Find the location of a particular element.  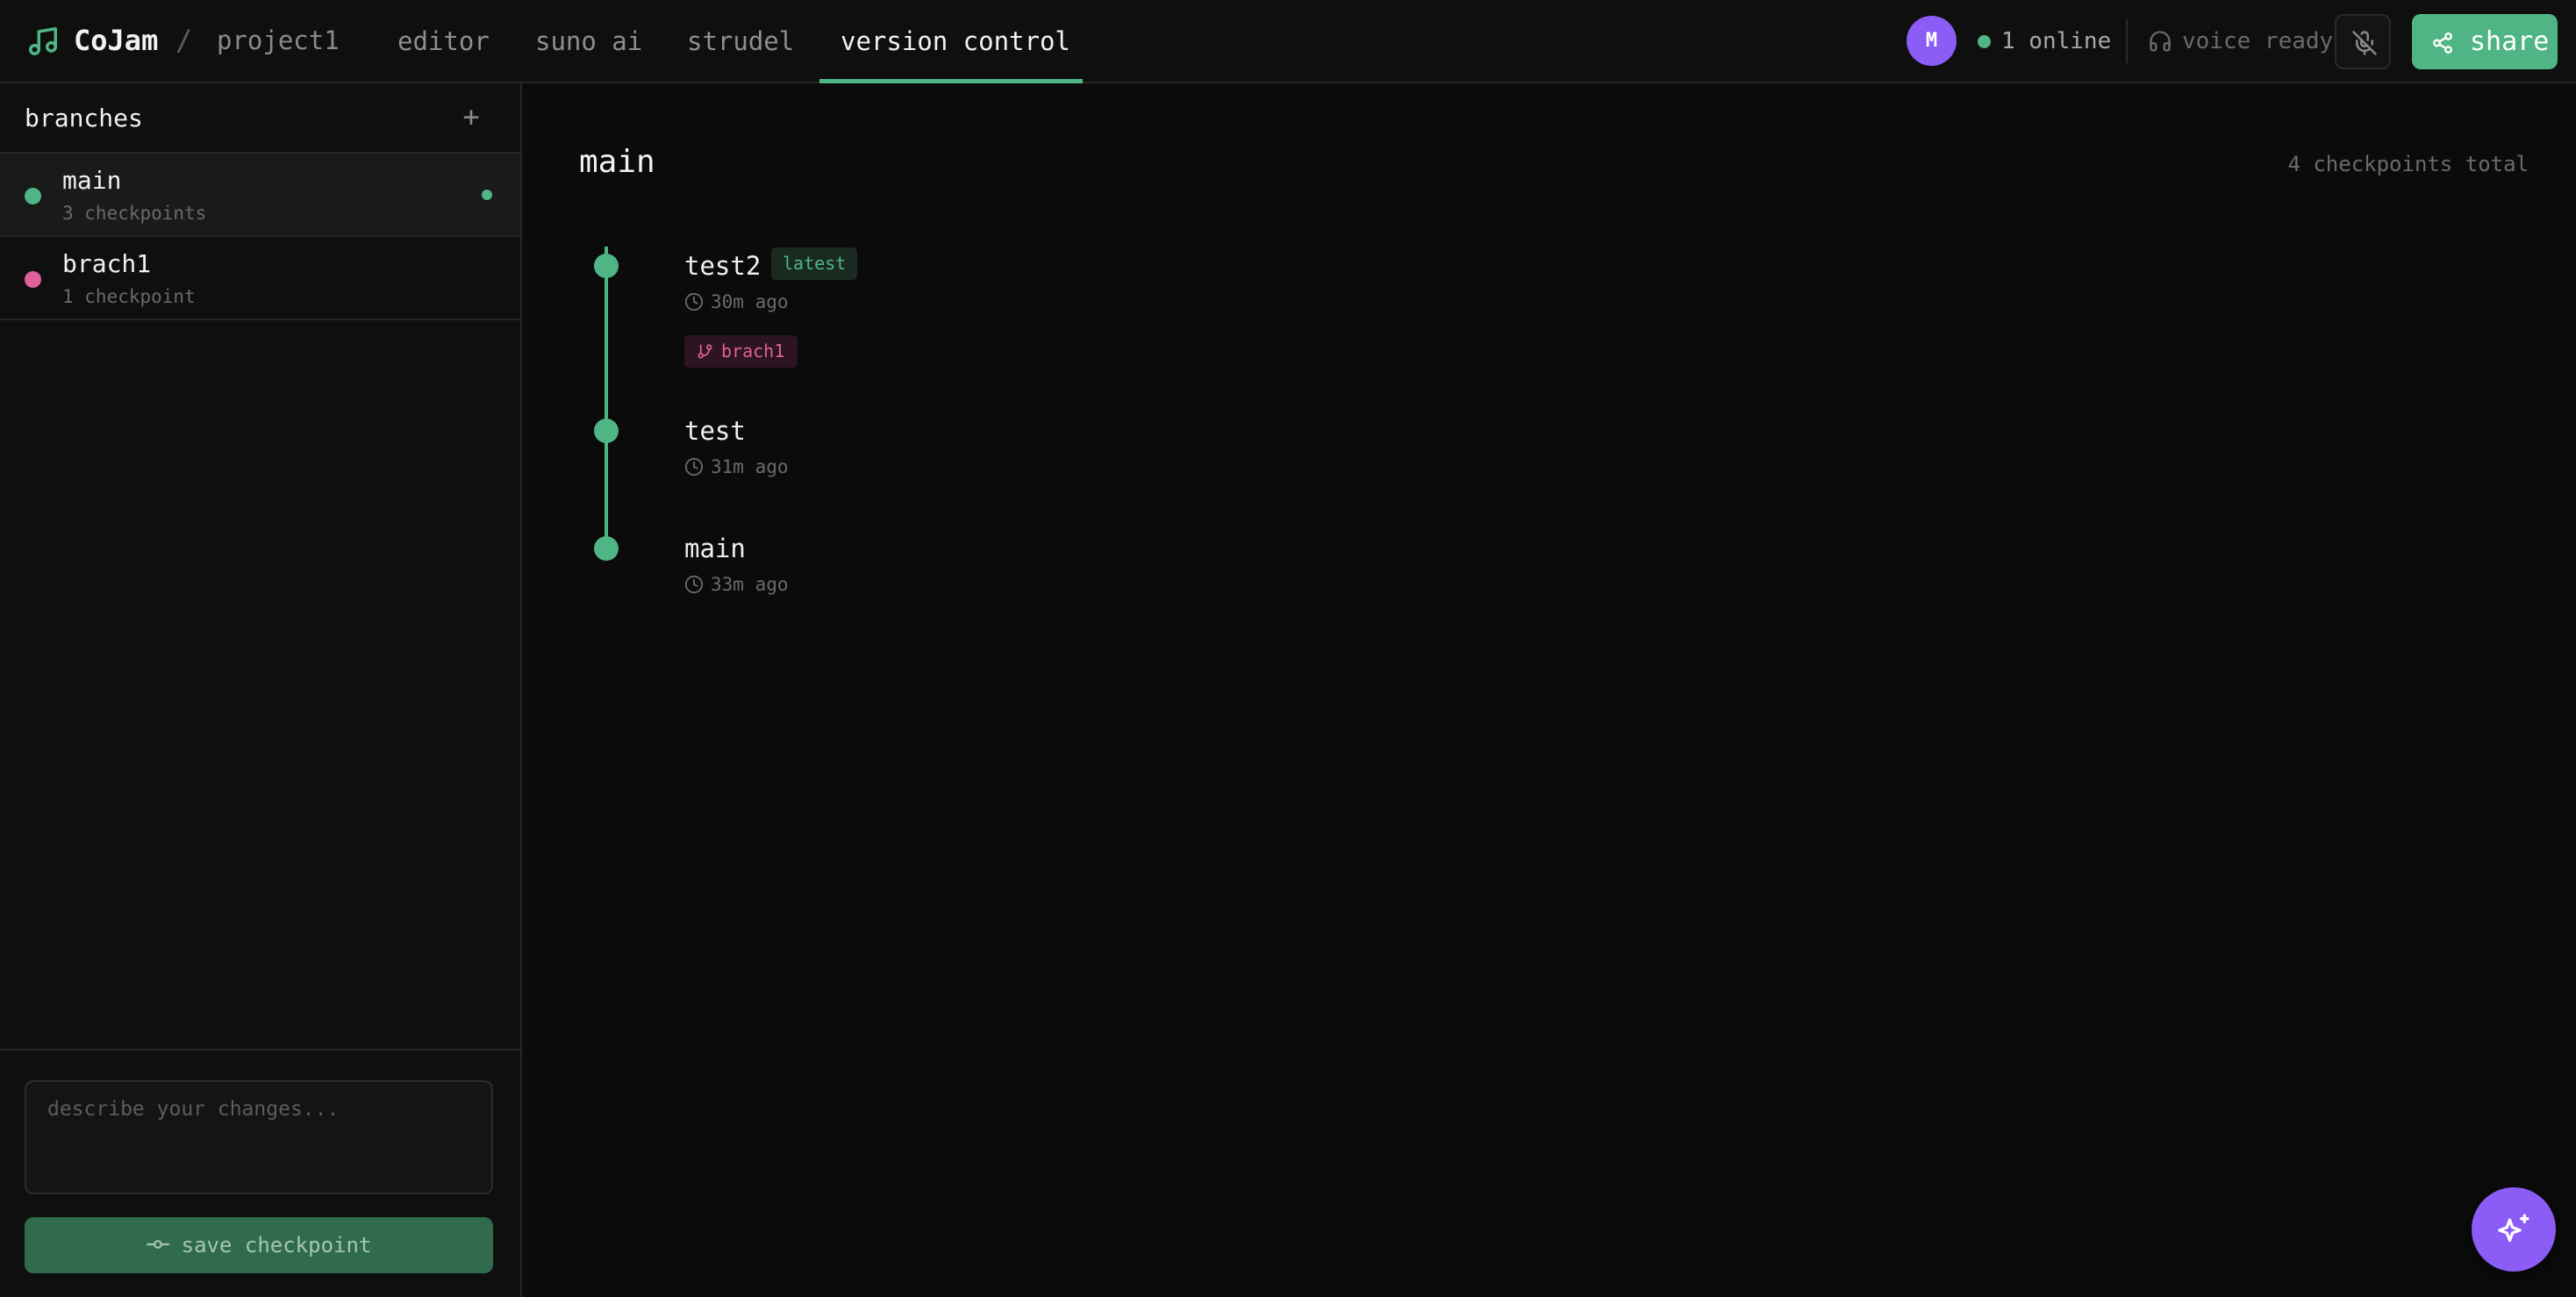

branch-name: main is located at coordinates (92, 180).